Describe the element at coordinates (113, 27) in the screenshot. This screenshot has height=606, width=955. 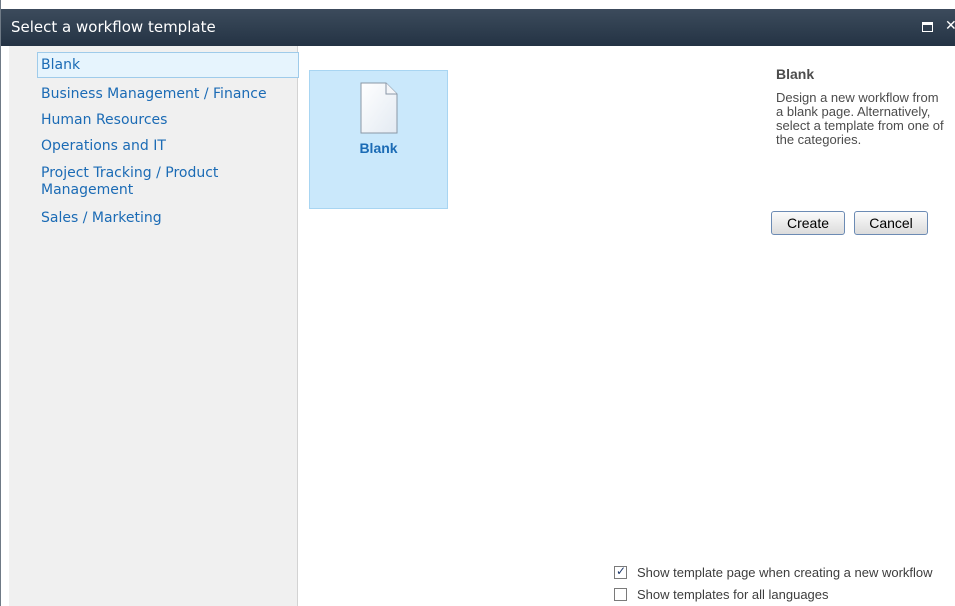
I see `dialog-title: Select a workflow template` at that location.